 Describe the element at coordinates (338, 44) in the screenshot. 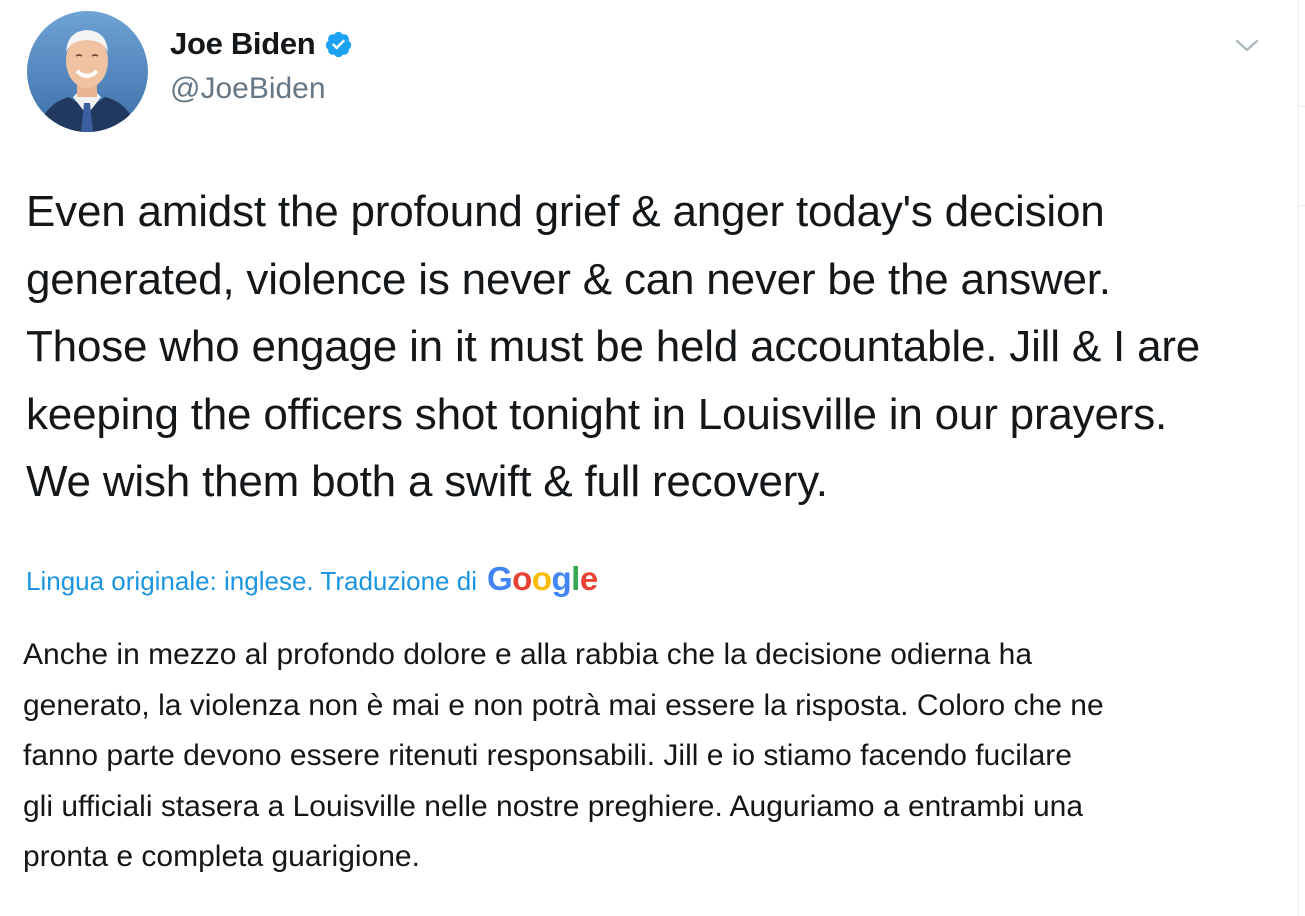

I see `verified-badge-icon` at that location.